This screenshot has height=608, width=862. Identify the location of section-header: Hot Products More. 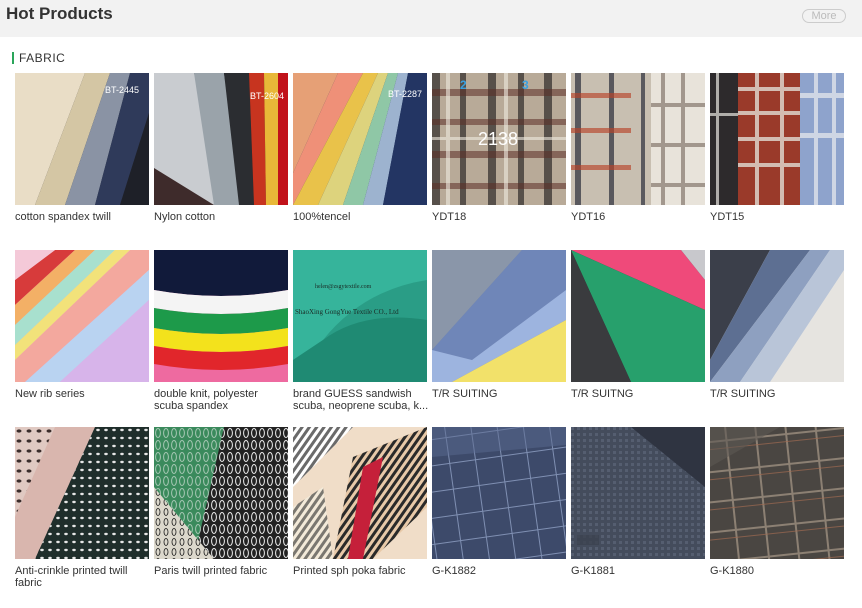
(431, 18).